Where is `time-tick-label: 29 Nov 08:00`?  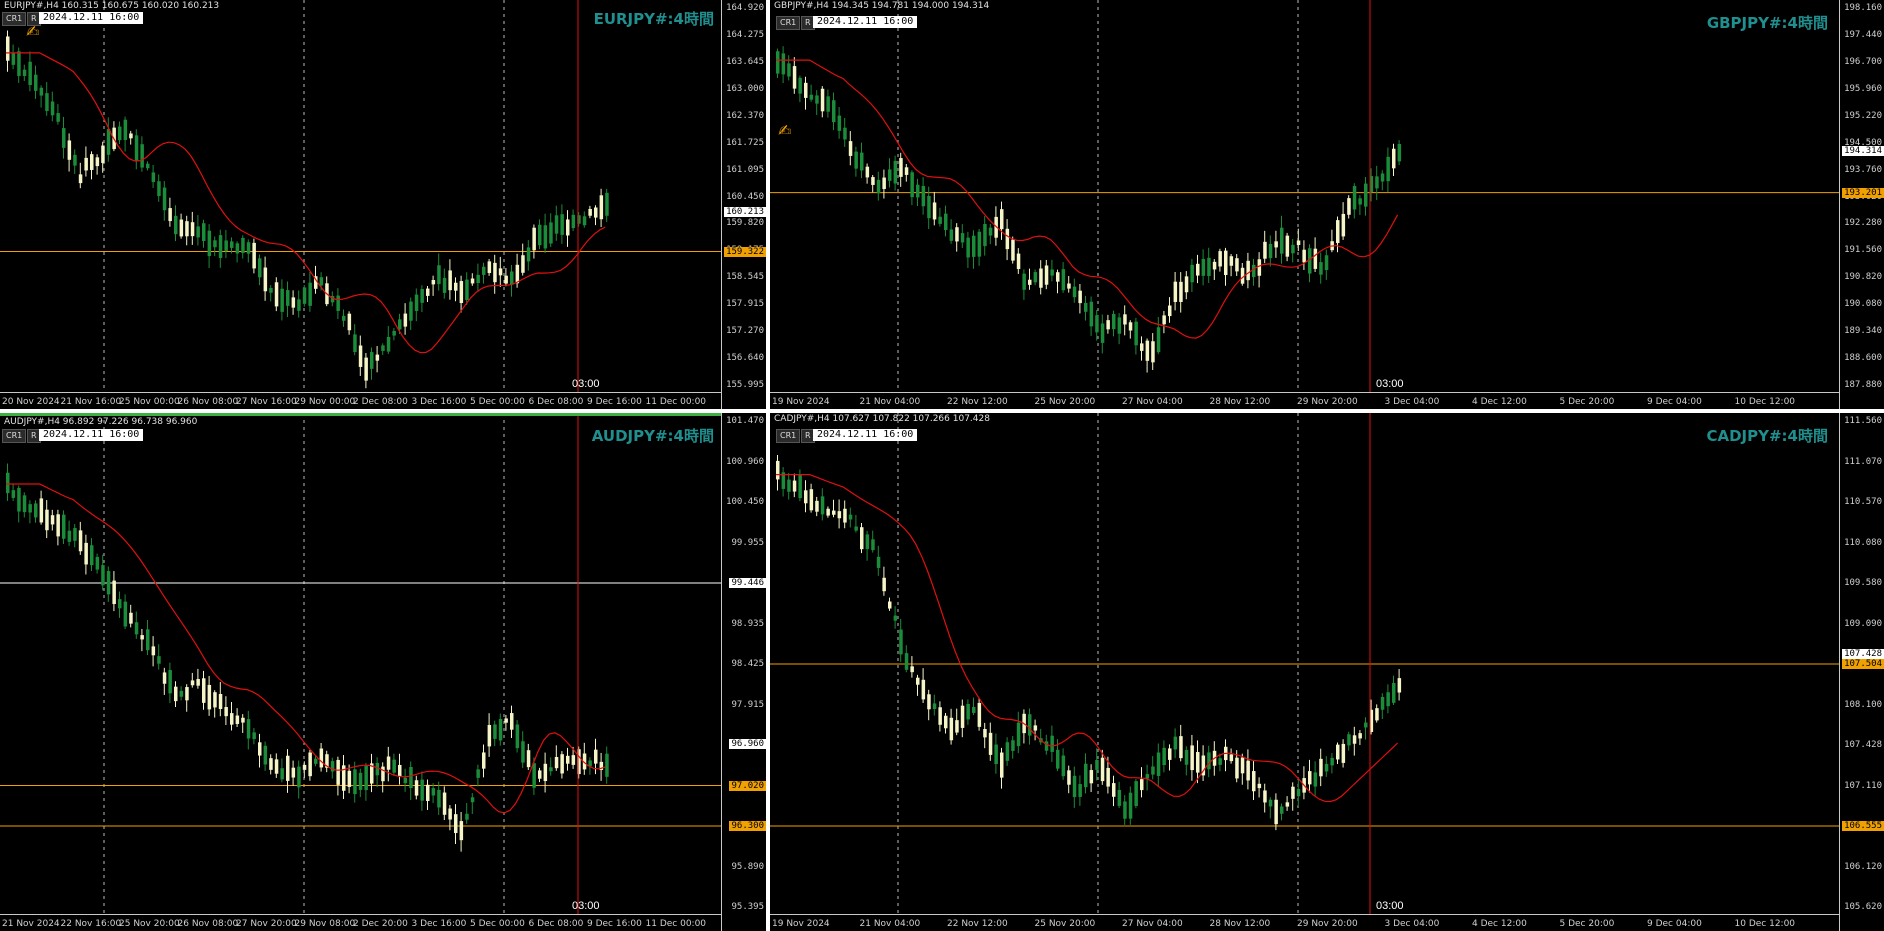 time-tick-label: 29 Nov 08:00 is located at coordinates (325, 924).